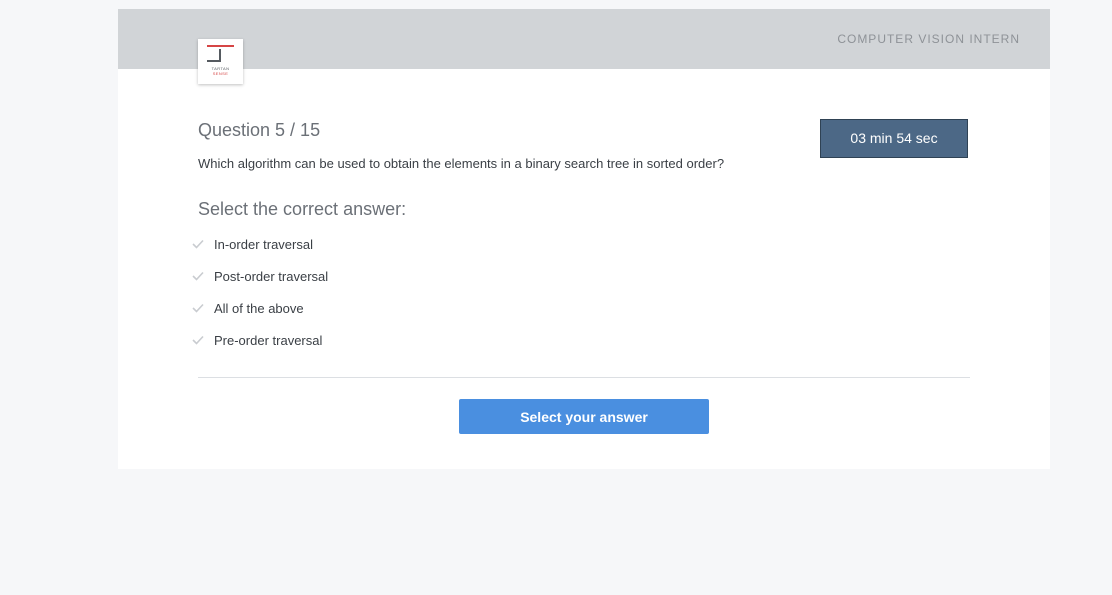 This screenshot has width=1112, height=595. What do you see at coordinates (263, 244) in the screenshot?
I see `answer-option-label: In-order traversal` at bounding box center [263, 244].